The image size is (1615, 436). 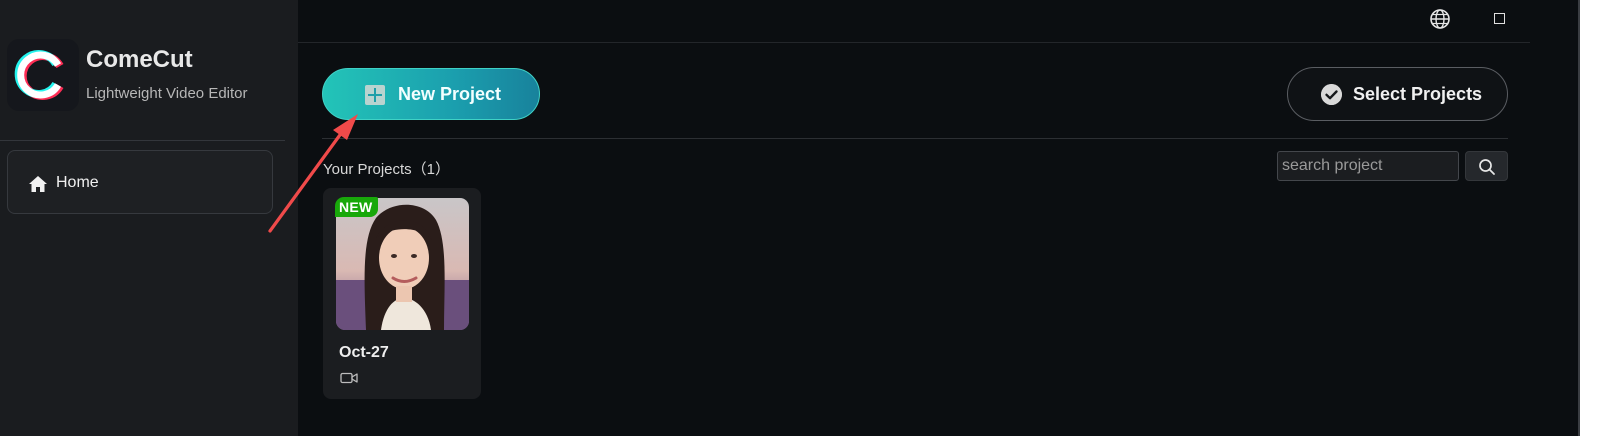 I want to click on header-divider, so click(x=914, y=42).